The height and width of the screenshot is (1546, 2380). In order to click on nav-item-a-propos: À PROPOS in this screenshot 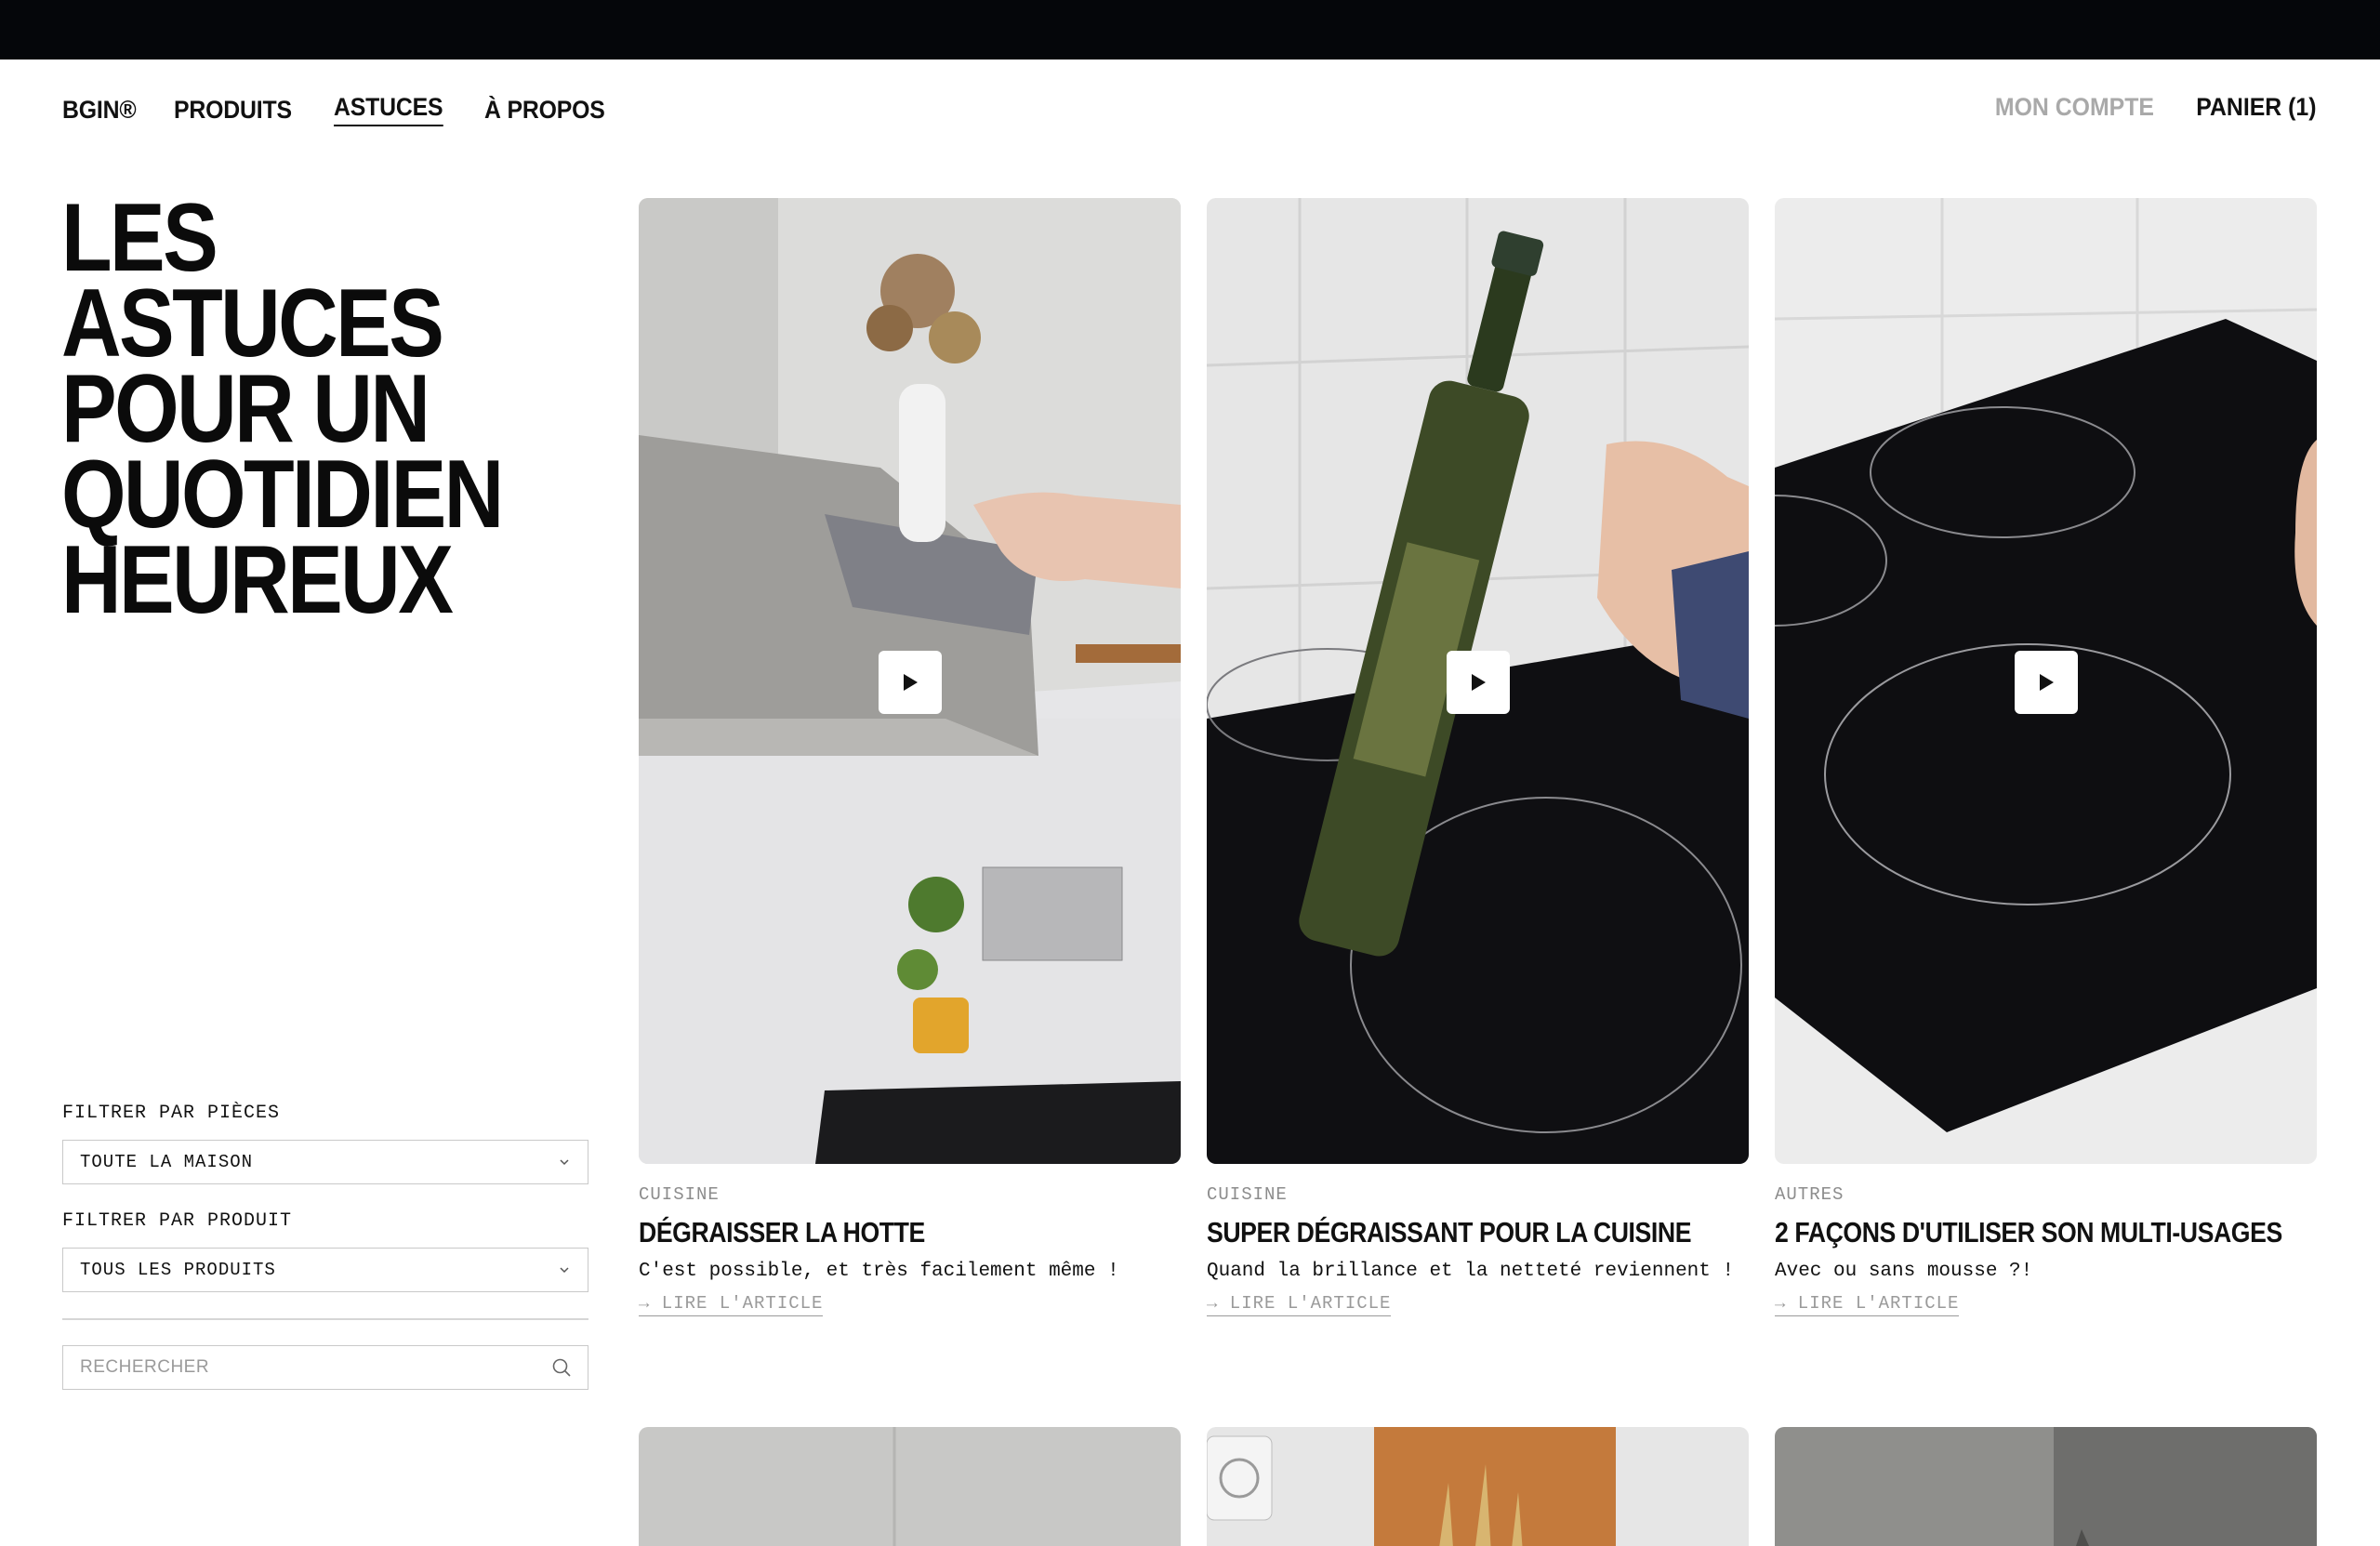, I will do `click(544, 110)`.